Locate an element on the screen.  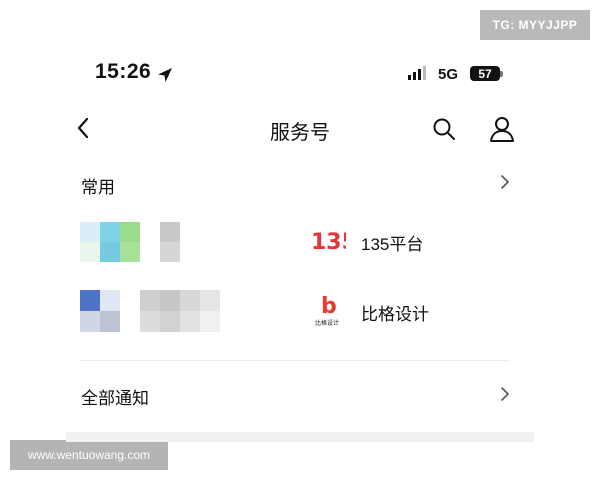
logo-bige-icon: b 比格设计 is located at coordinates (328, 310).